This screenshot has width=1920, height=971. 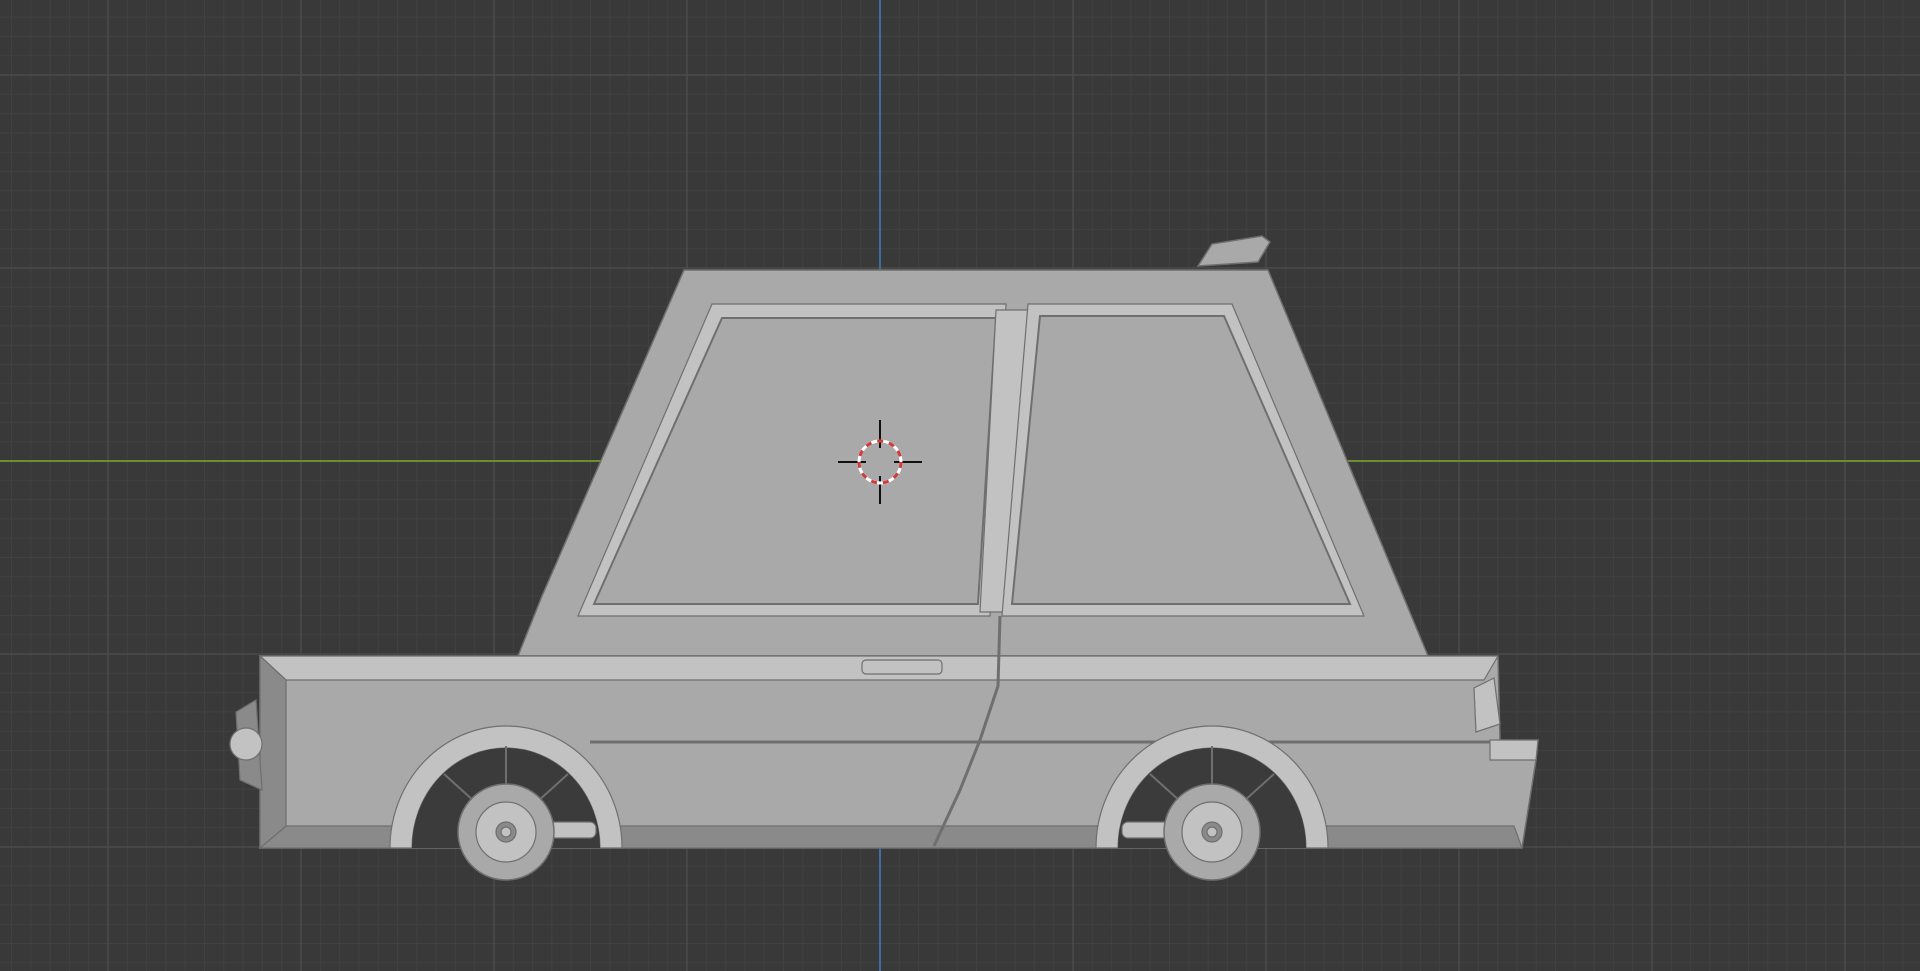 I want to click on rear-bumper, so click(x=1514, y=750).